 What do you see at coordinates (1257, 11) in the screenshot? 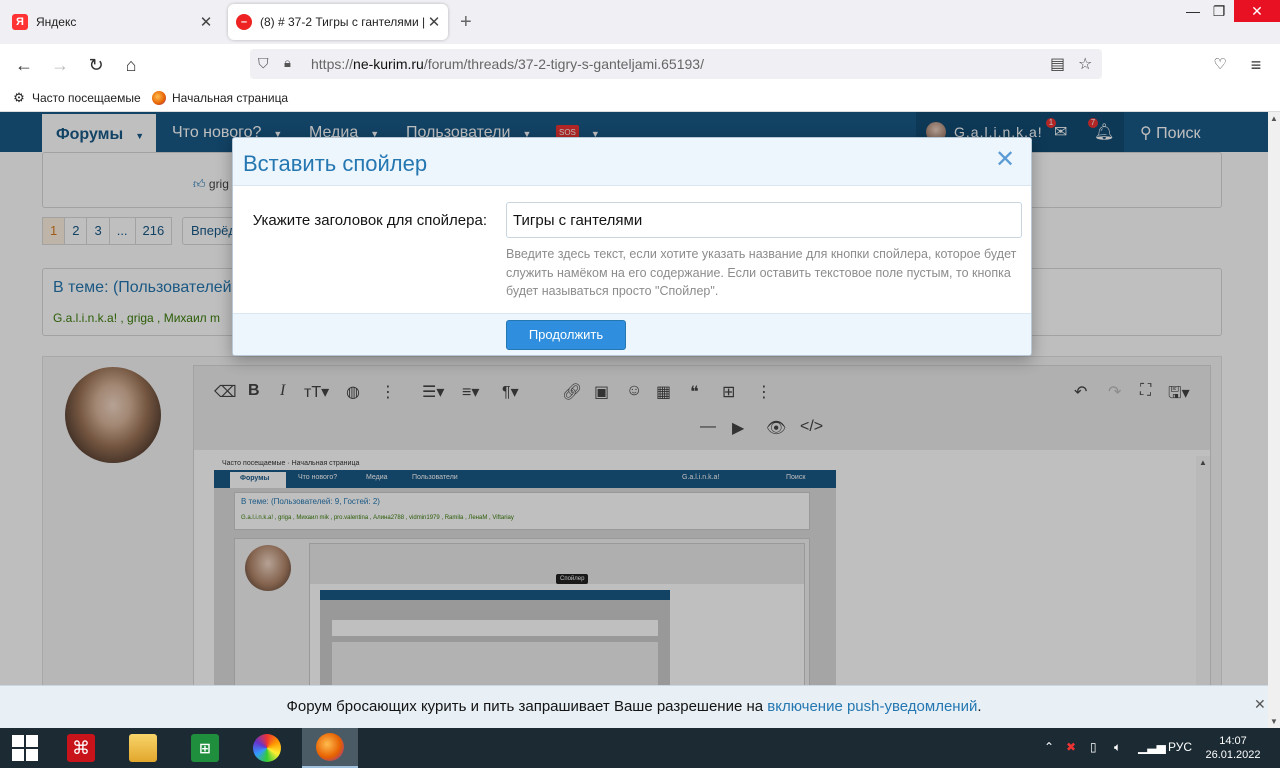
I see `window-close-icon: ✕` at bounding box center [1257, 11].